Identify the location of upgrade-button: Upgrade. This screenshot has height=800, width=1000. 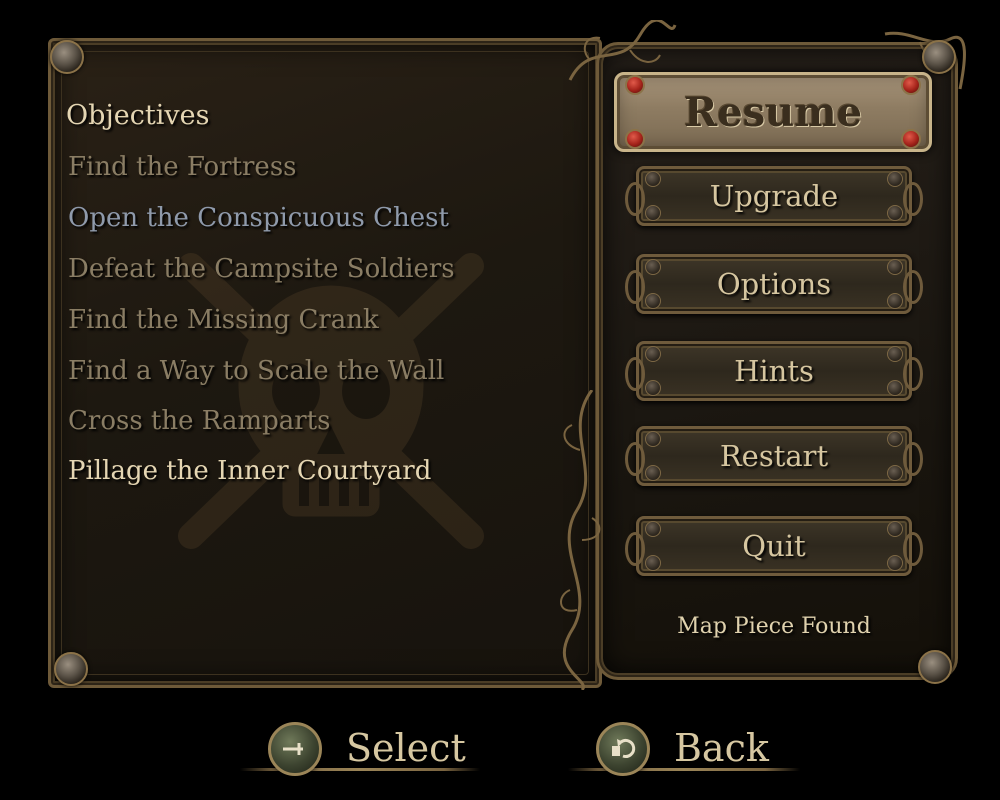
(774, 196).